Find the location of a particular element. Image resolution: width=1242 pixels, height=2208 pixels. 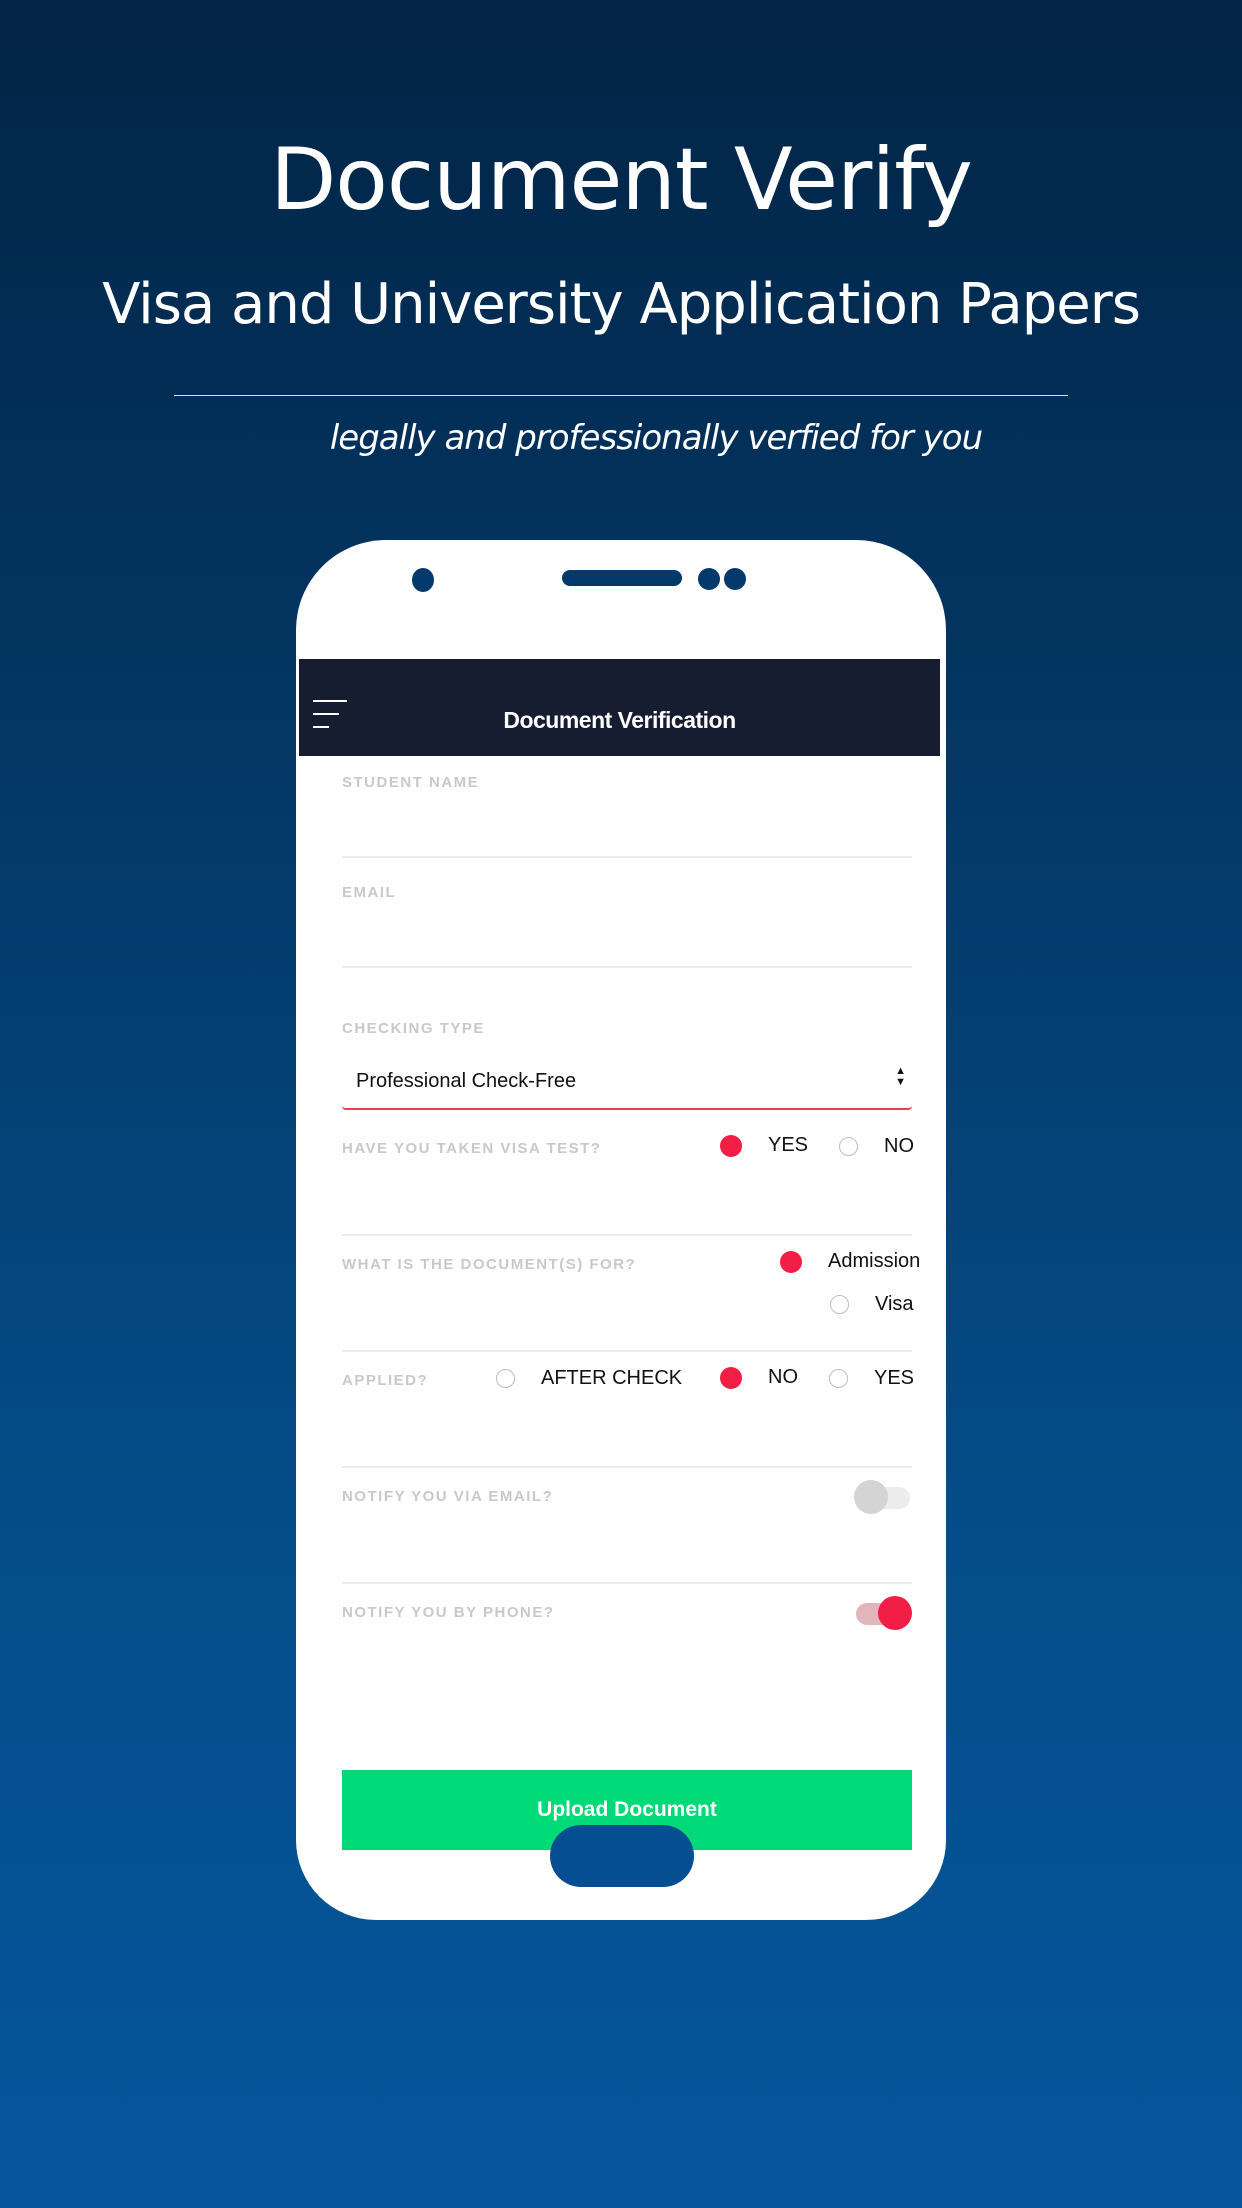

notify-email-toggle is located at coordinates (883, 1497).